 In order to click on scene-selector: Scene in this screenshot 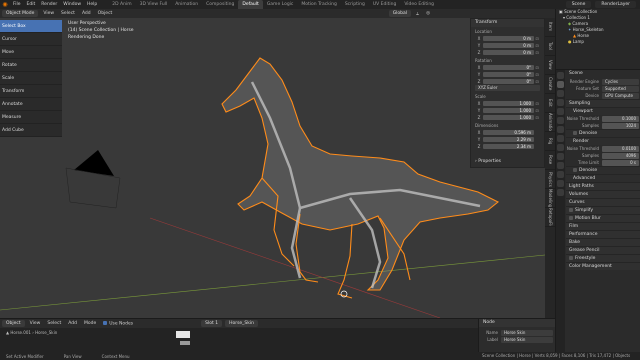, I will do `click(578, 4)`.